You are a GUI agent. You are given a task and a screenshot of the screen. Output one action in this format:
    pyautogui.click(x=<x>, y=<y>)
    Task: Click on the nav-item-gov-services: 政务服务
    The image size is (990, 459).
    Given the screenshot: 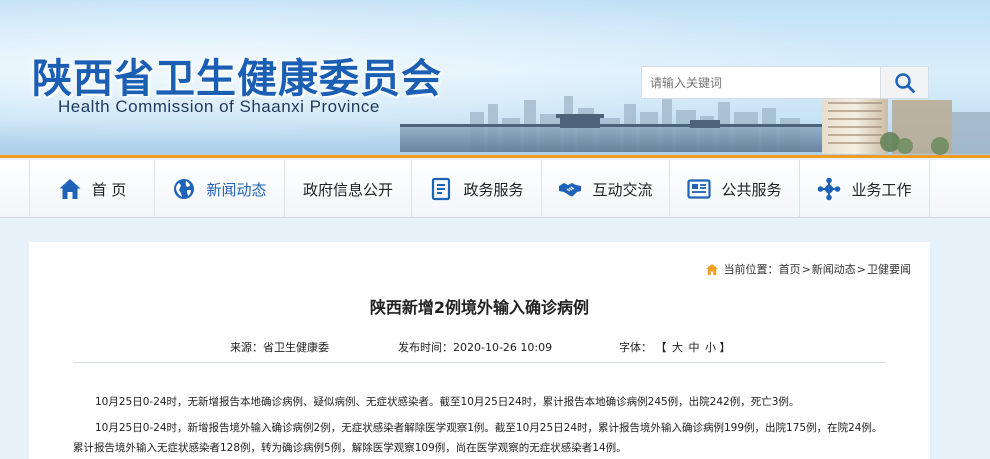 What is the action you would take?
    pyautogui.click(x=477, y=189)
    